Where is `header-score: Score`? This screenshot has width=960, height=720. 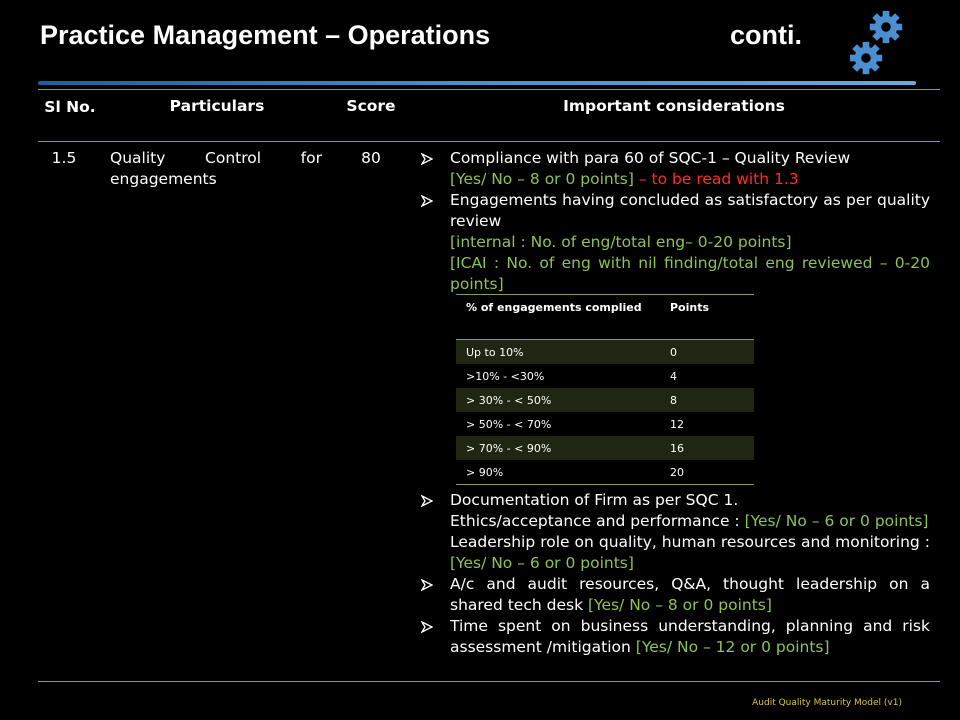
header-score: Score is located at coordinates (371, 106).